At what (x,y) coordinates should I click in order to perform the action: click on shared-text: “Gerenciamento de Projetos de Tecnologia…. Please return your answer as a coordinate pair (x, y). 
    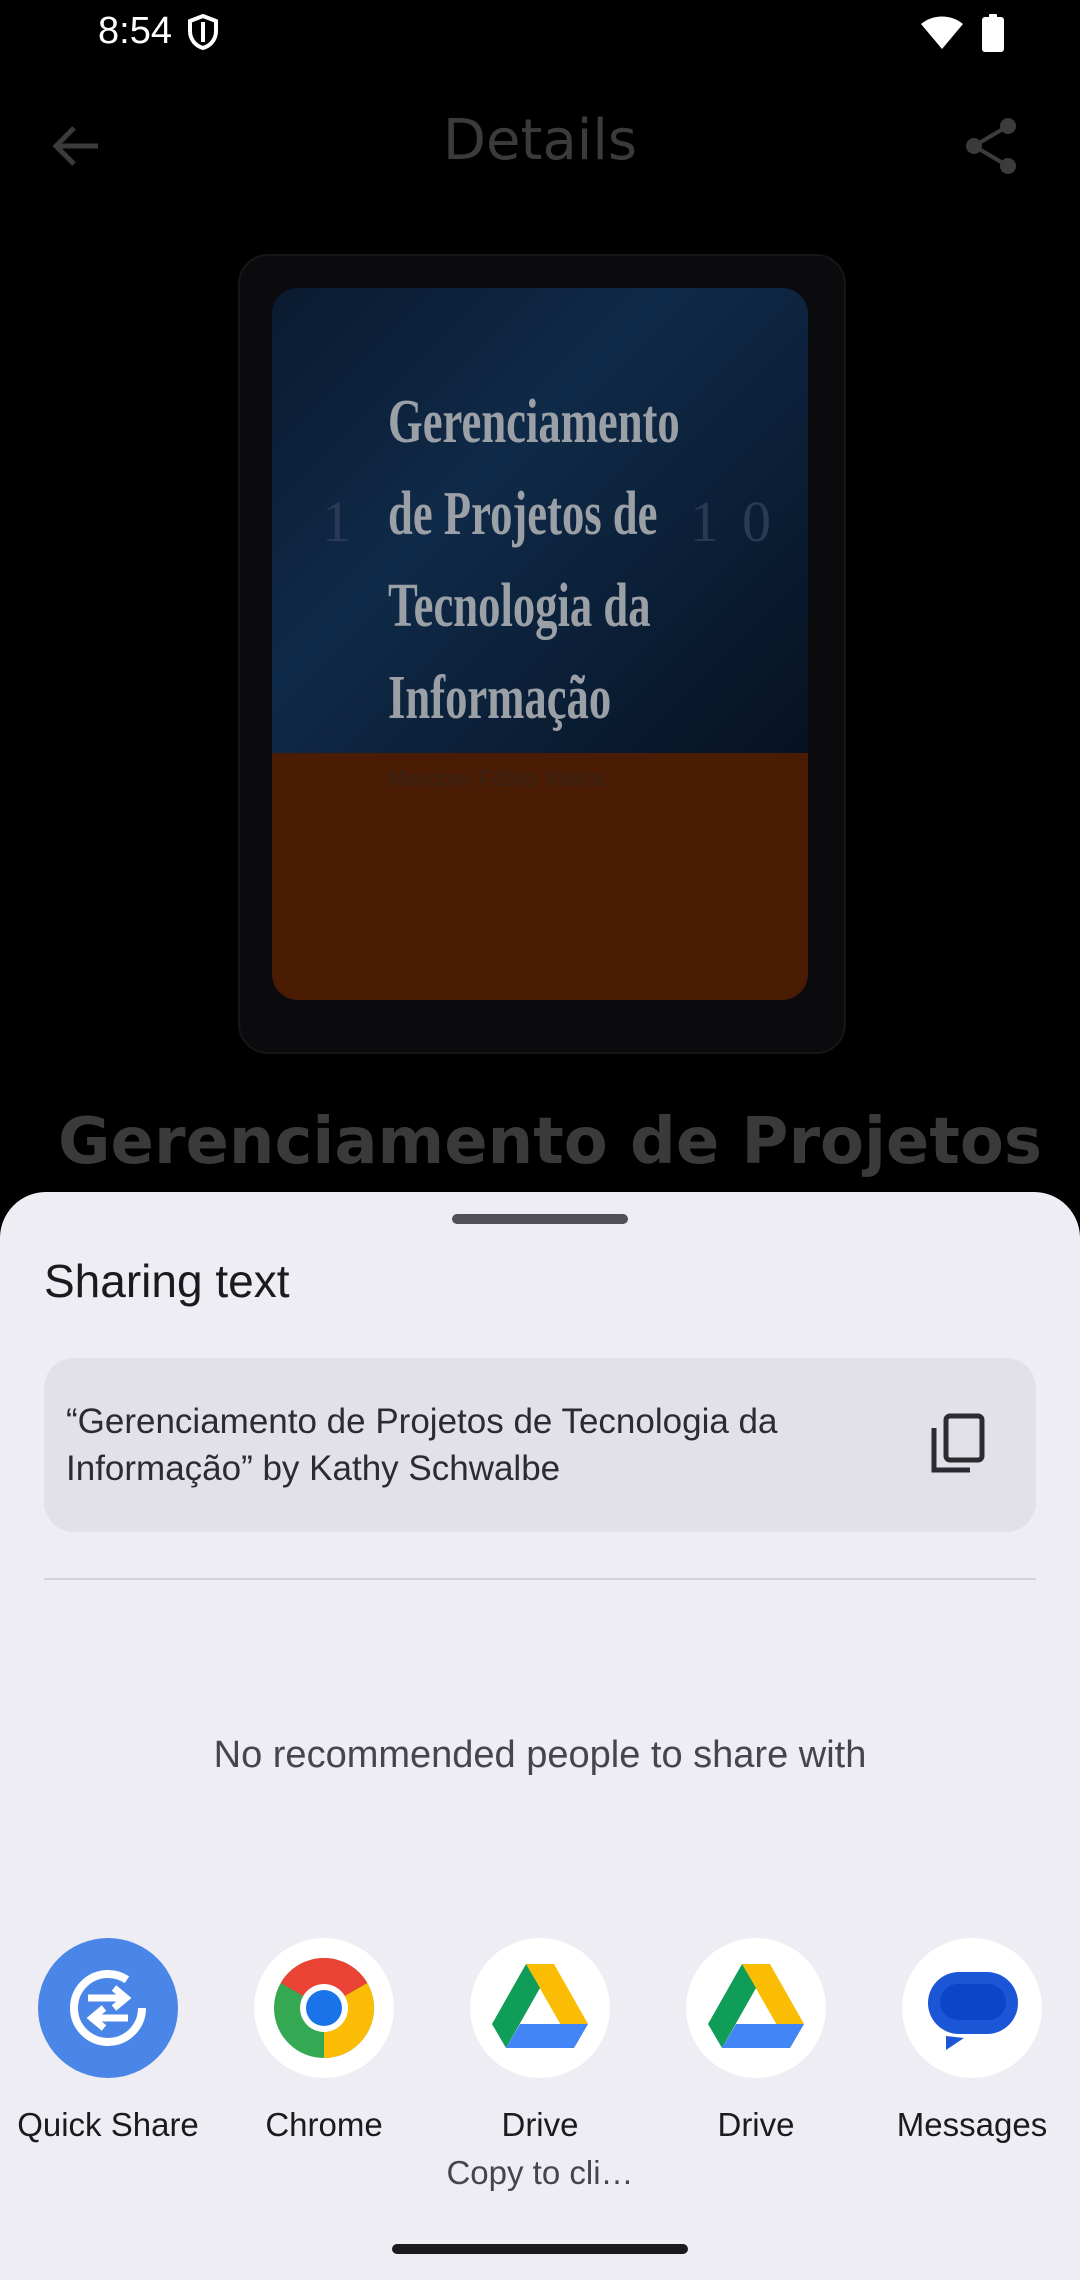
    Looking at the image, I should click on (422, 1445).